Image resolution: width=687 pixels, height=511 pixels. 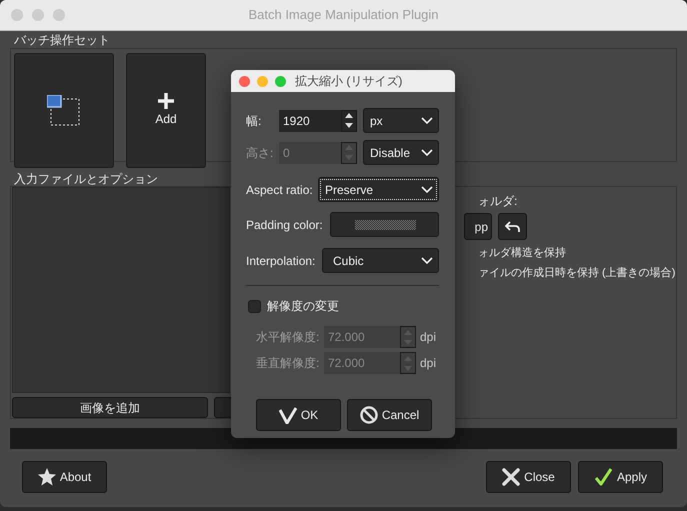 I want to click on field-label: 高さ:, so click(x=260, y=153).